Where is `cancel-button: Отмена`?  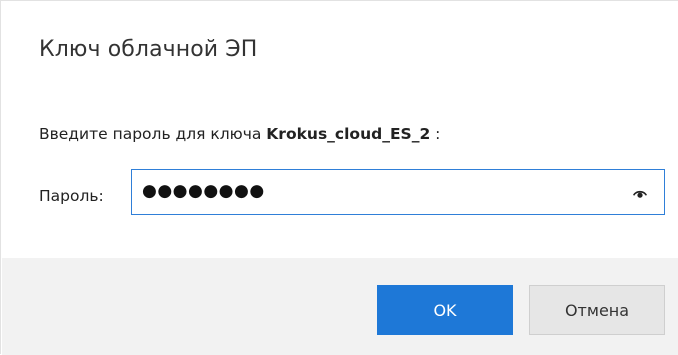
cancel-button: Отмена is located at coordinates (597, 310).